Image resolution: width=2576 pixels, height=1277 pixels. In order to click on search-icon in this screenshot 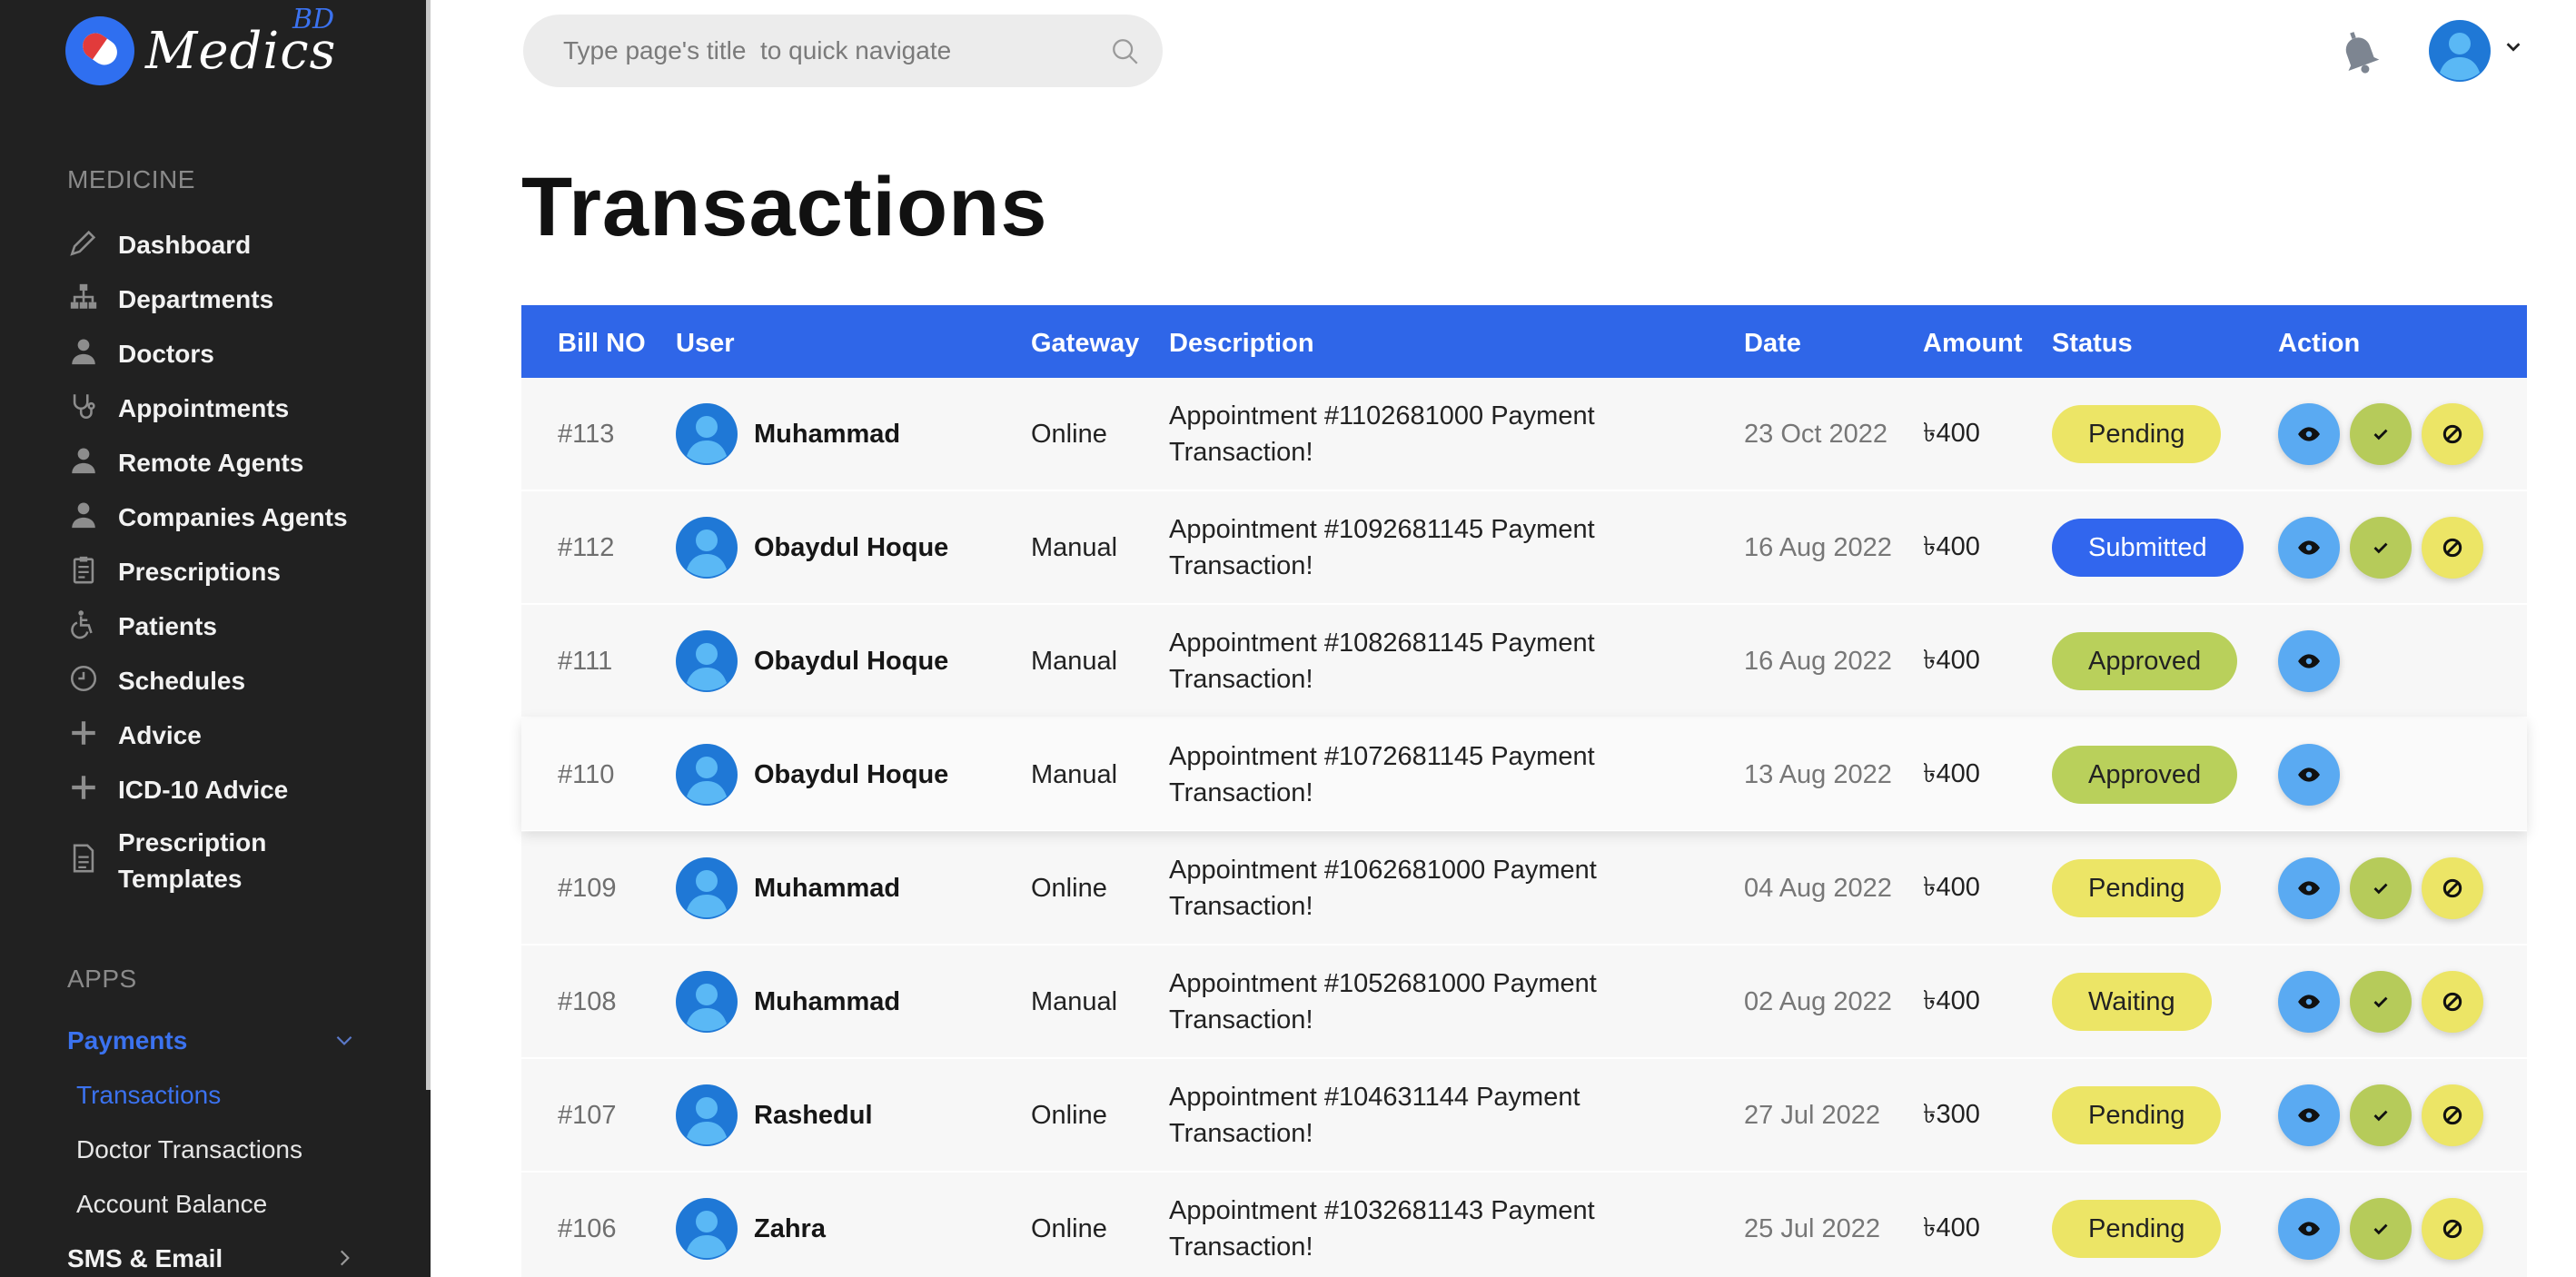, I will do `click(1125, 52)`.